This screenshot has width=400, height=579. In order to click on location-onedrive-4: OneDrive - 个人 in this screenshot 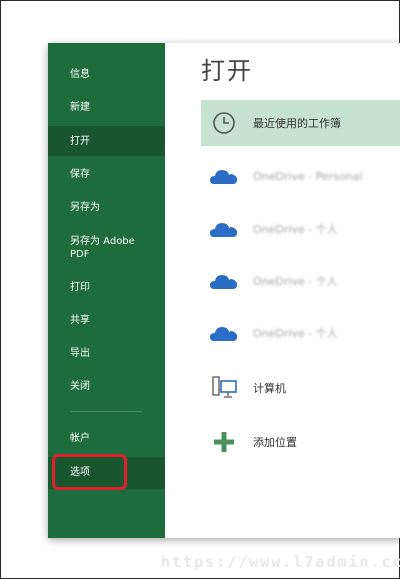, I will do `click(300, 333)`.